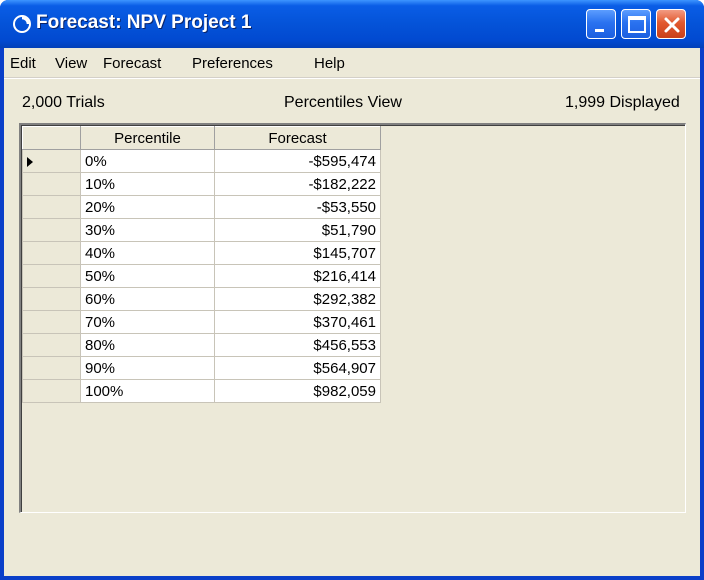 Image resolution: width=704 pixels, height=580 pixels. I want to click on maximize-icon, so click(637, 24).